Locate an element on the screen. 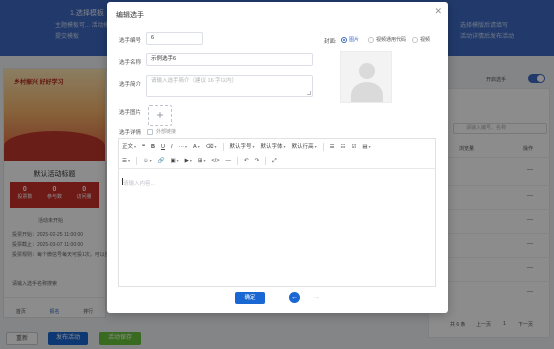 This screenshot has width=554, height=349. player-number-input: 6 is located at coordinates (174, 38).